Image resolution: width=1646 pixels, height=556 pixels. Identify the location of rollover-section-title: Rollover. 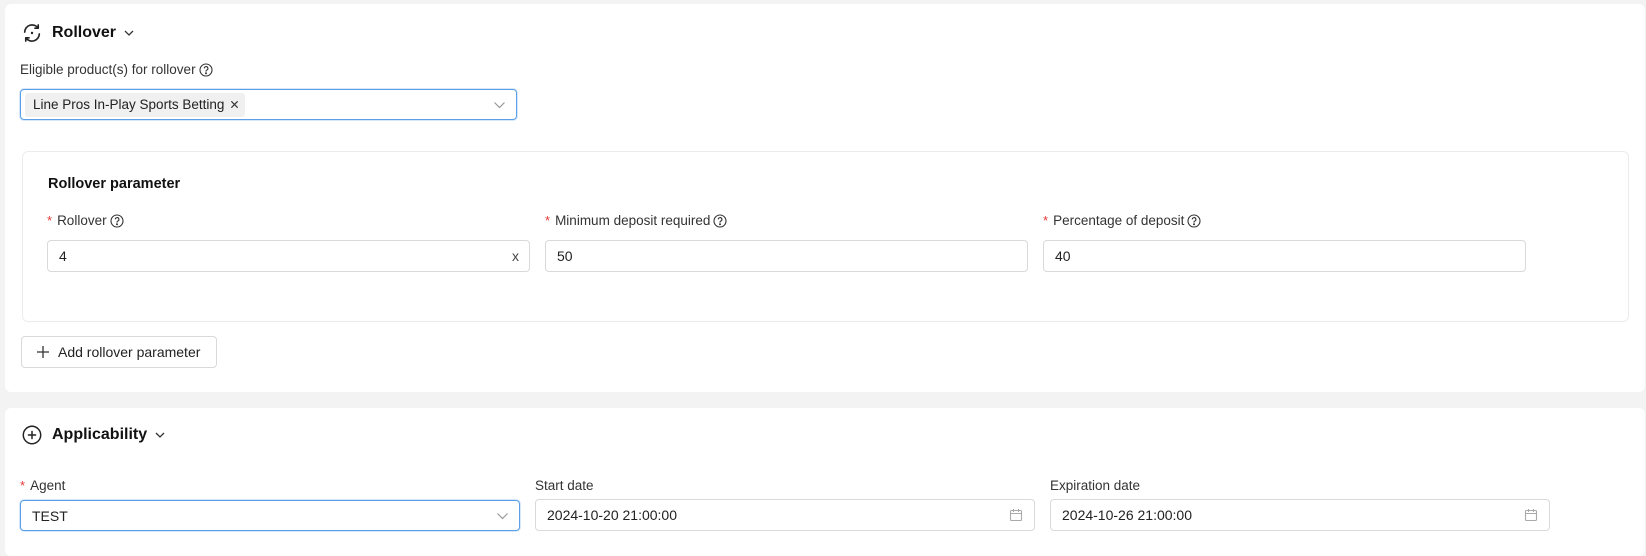
(84, 32).